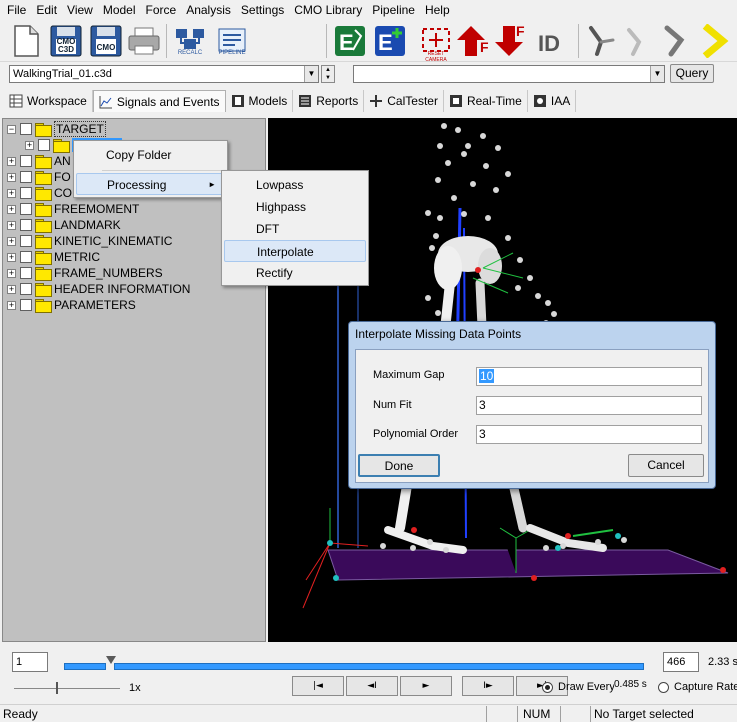 Image resolution: width=737 pixels, height=722 pixels. Describe the element at coordinates (589, 405) in the screenshot. I see `num-fit-input: 3` at that location.